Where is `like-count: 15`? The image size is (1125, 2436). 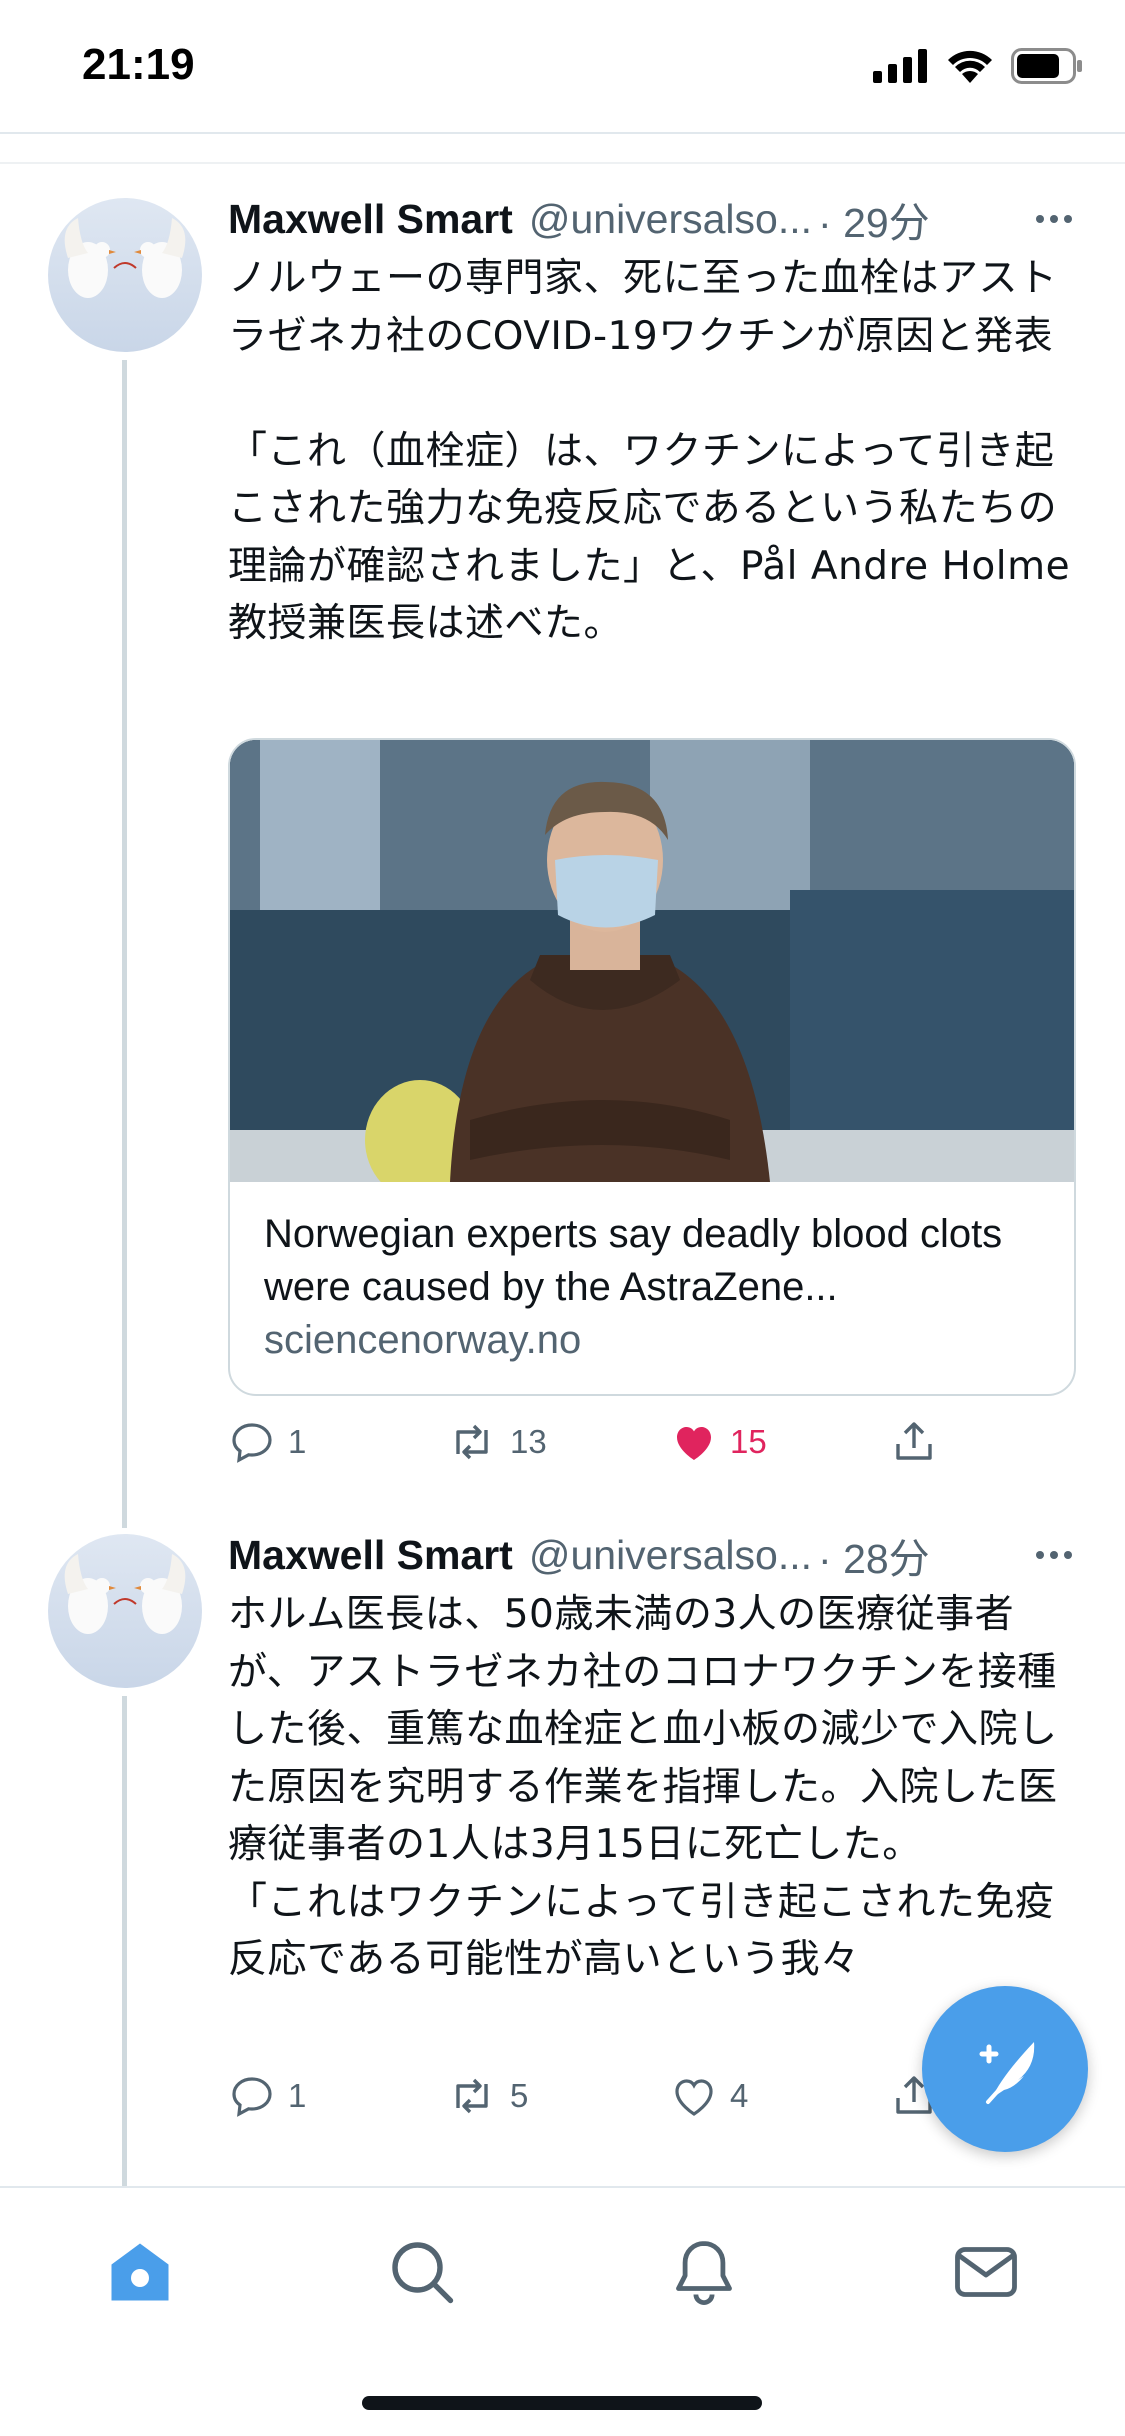 like-count: 15 is located at coordinates (748, 1441).